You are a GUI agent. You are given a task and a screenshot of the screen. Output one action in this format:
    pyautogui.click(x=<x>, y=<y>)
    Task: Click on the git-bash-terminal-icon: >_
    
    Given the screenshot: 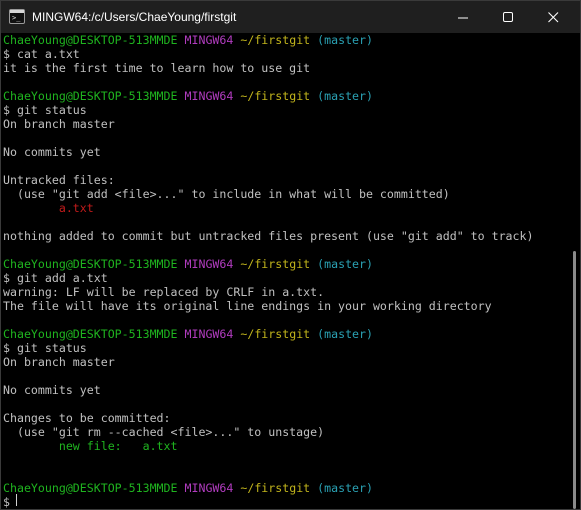 What is the action you would take?
    pyautogui.click(x=17, y=16)
    